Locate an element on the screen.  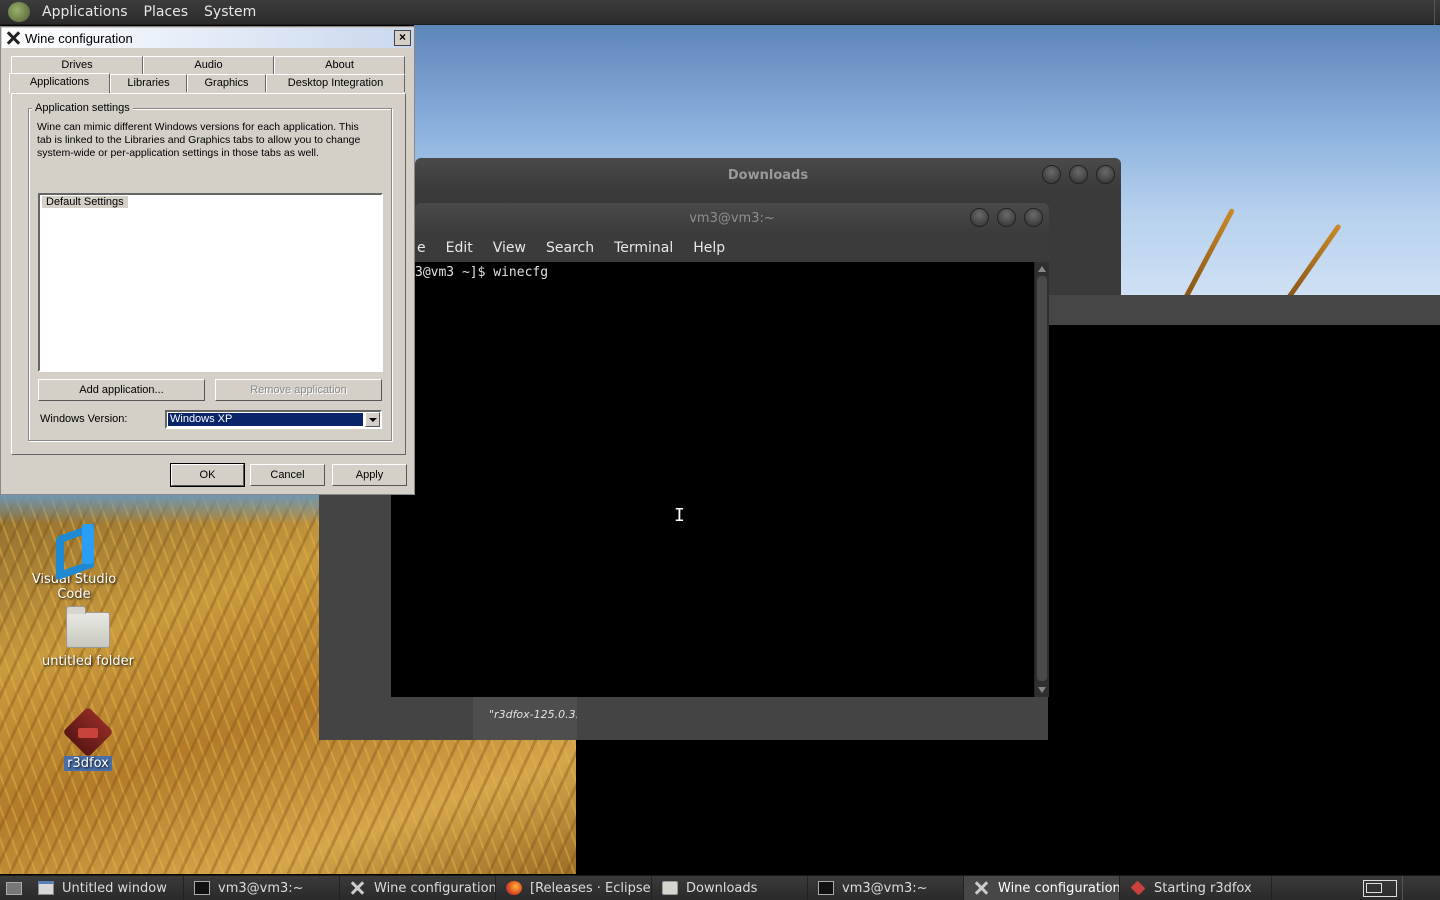
task-wine-configuration-active: Wine configuration is located at coordinates (1042, 887).